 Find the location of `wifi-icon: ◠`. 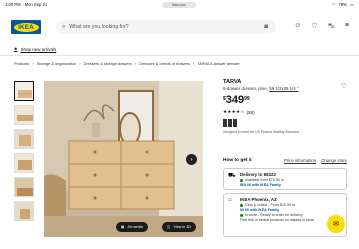

wifi-icon: ◠ is located at coordinates (333, 4).